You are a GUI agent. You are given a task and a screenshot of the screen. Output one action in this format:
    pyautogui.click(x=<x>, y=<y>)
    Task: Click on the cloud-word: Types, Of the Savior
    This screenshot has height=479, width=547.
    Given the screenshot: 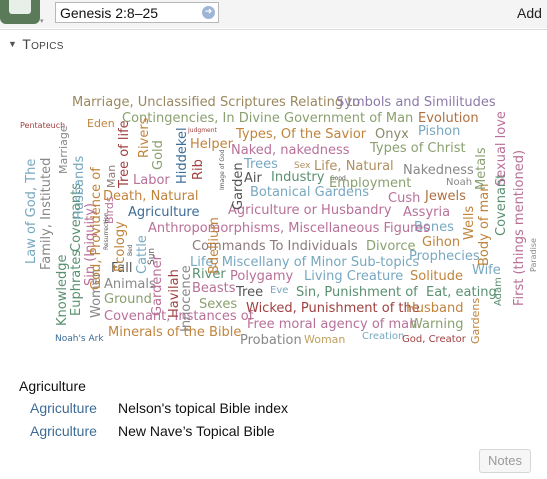 What is the action you would take?
    pyautogui.click(x=301, y=134)
    